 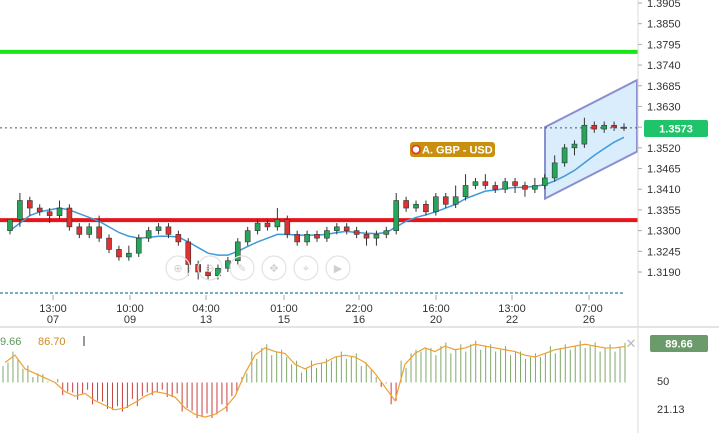 What do you see at coordinates (664, 45) in the screenshot?
I see `price-tick-label: 1.3795` at bounding box center [664, 45].